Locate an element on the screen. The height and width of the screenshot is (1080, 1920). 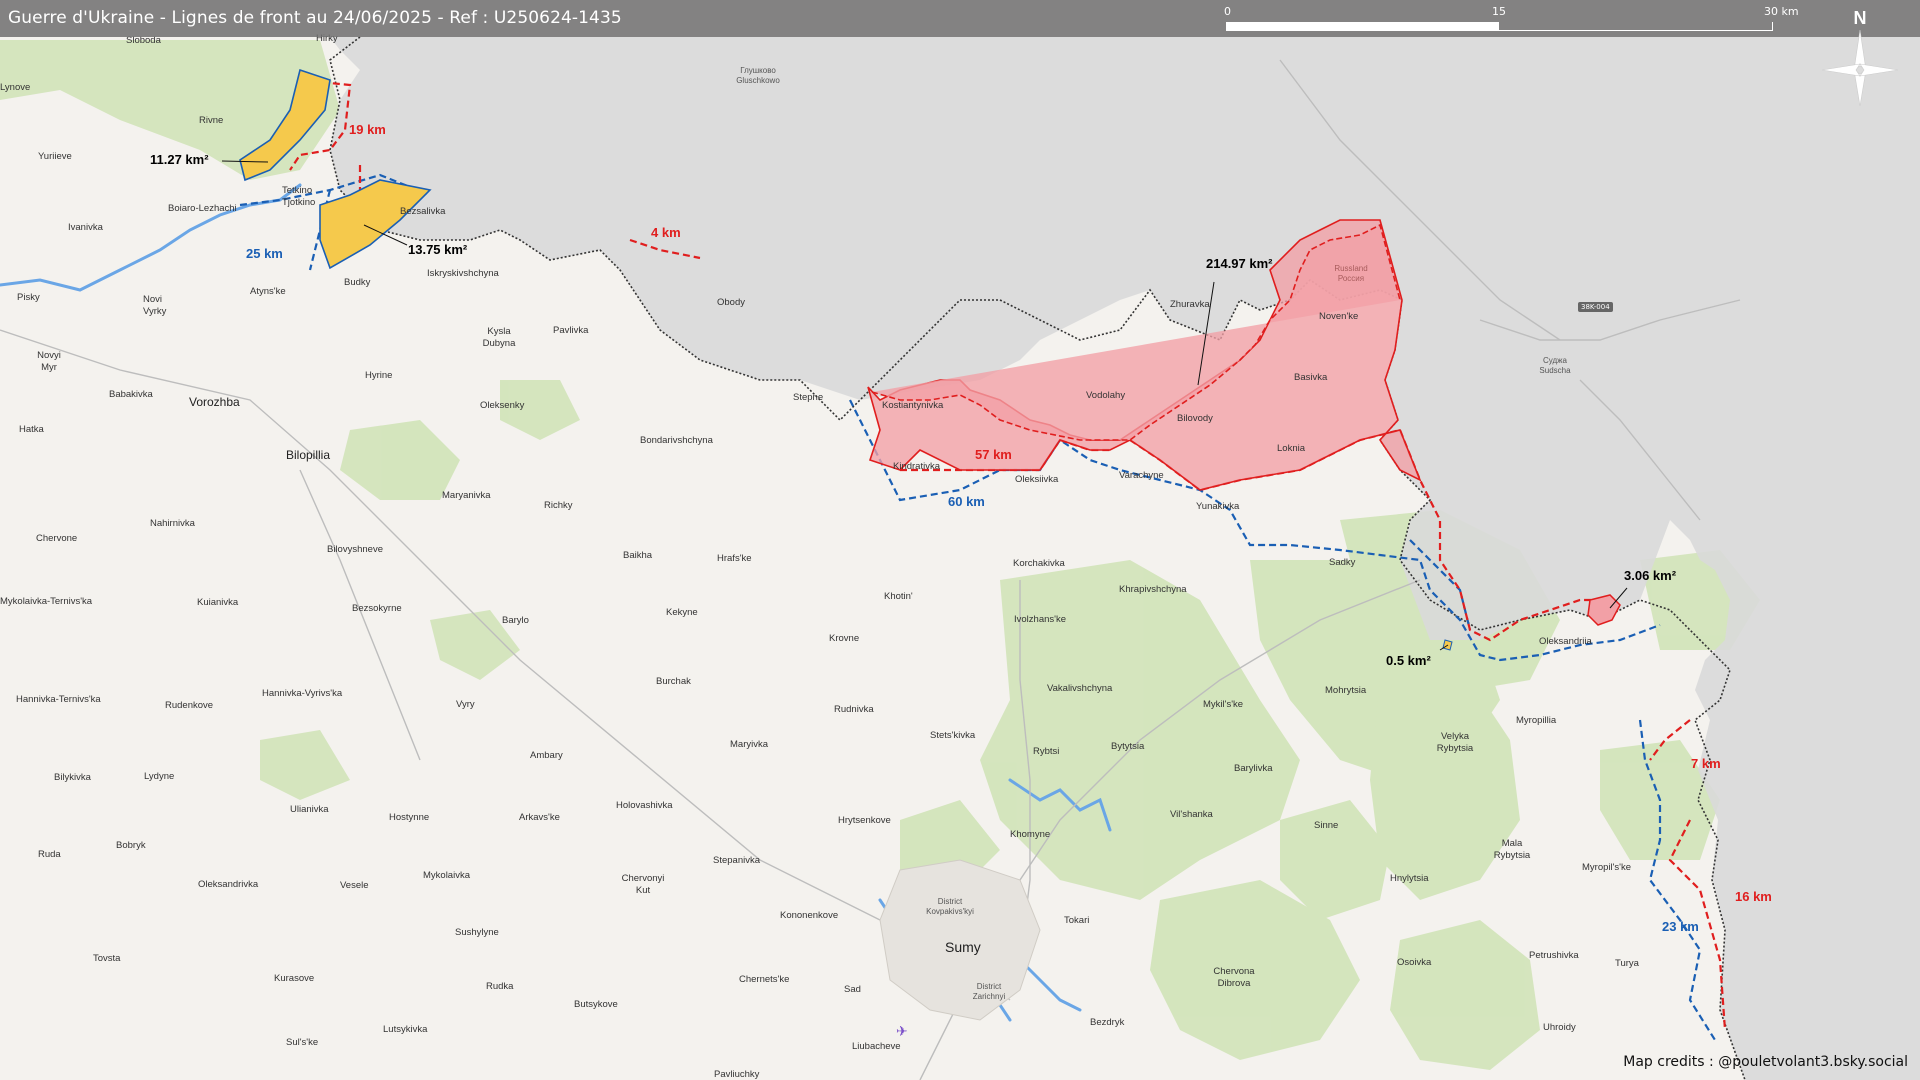
place-label: Richky is located at coordinates (558, 505).